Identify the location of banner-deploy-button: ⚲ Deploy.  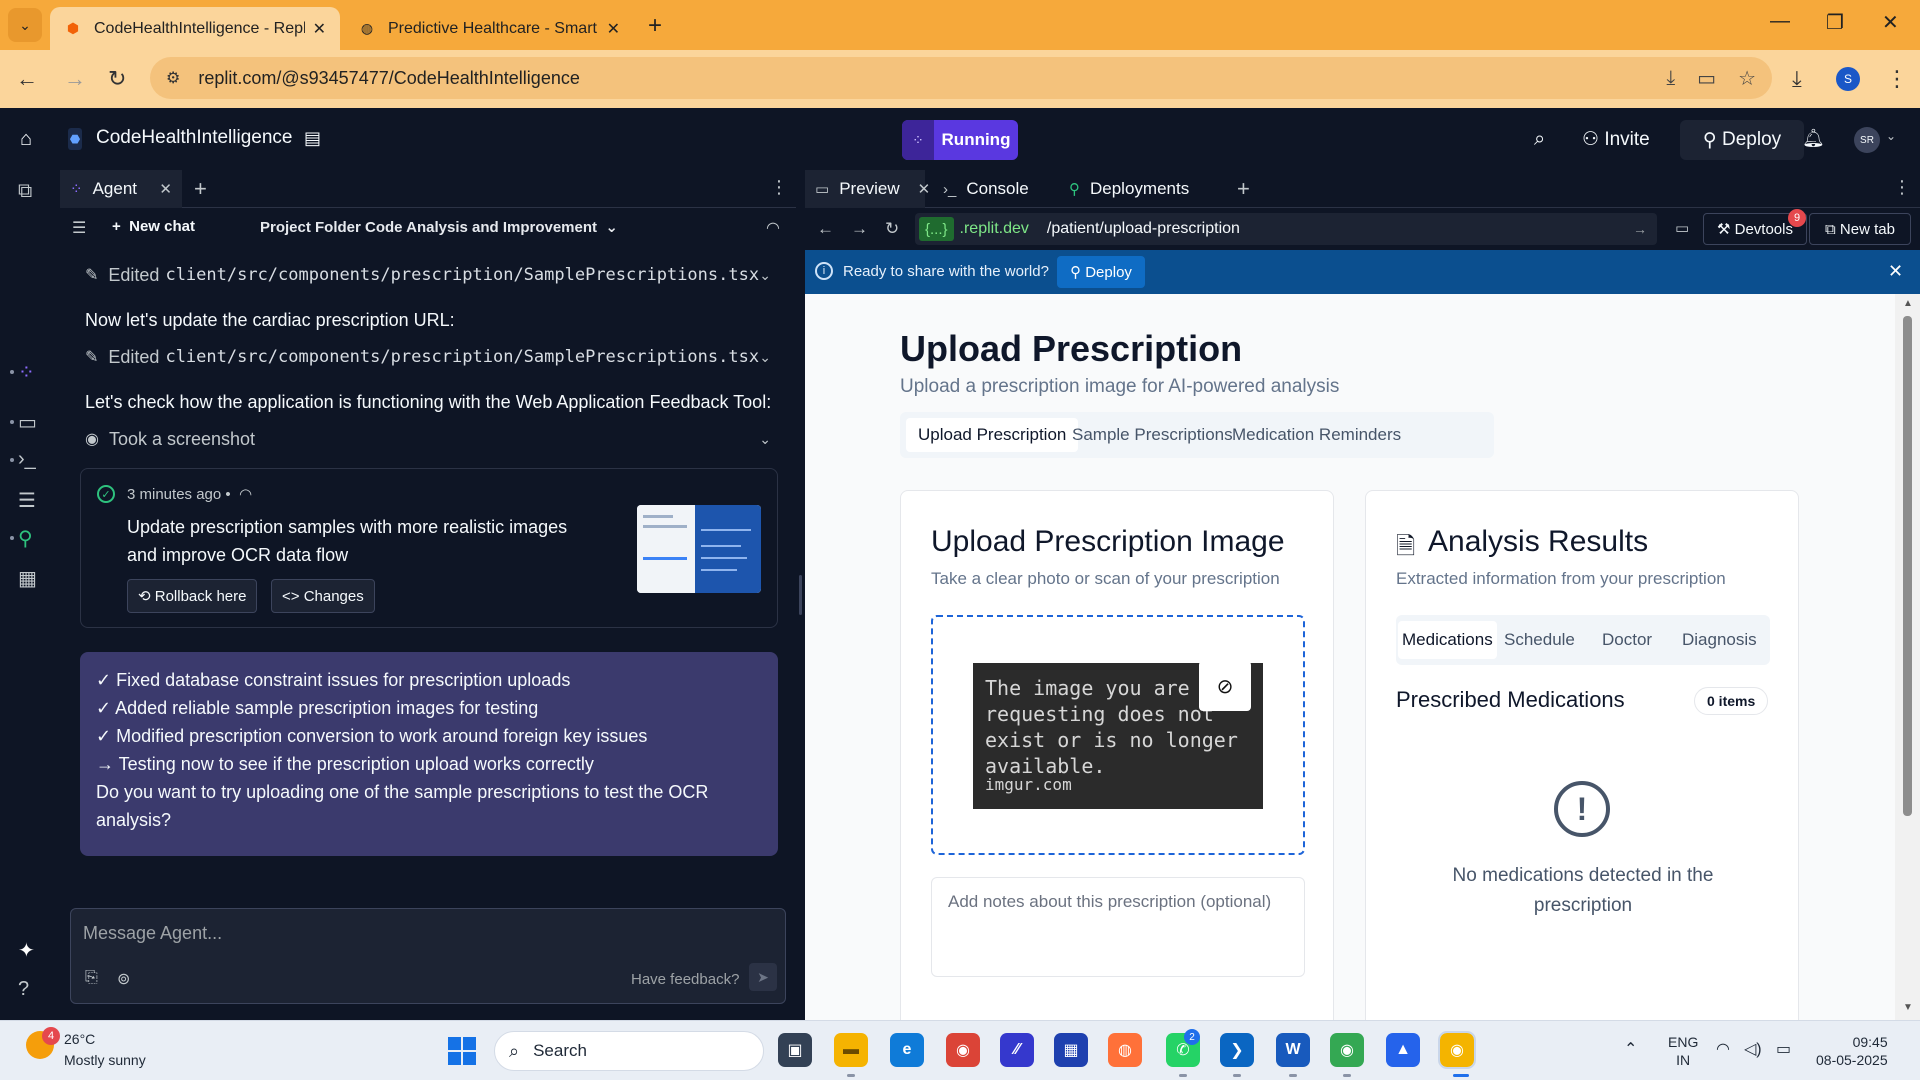
(1101, 272).